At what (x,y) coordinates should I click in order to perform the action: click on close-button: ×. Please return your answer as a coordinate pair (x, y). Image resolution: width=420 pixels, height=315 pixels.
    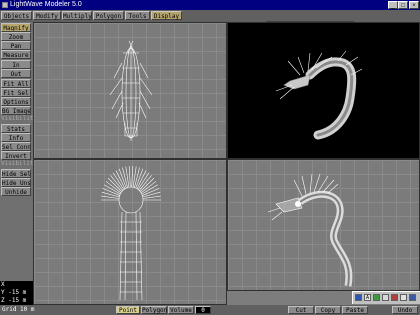
    Looking at the image, I should click on (414, 5).